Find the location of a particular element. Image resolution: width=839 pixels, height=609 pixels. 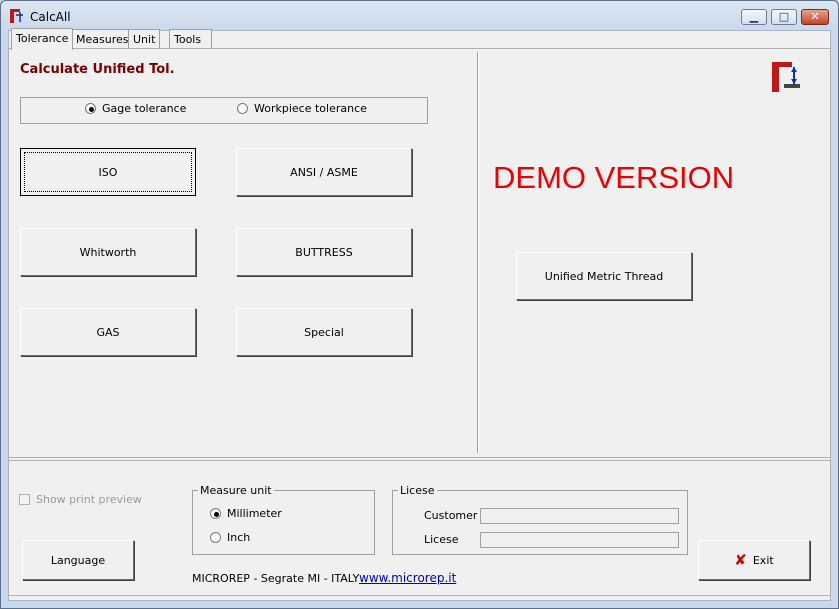

maximize-icon: □ is located at coordinates (784, 16).